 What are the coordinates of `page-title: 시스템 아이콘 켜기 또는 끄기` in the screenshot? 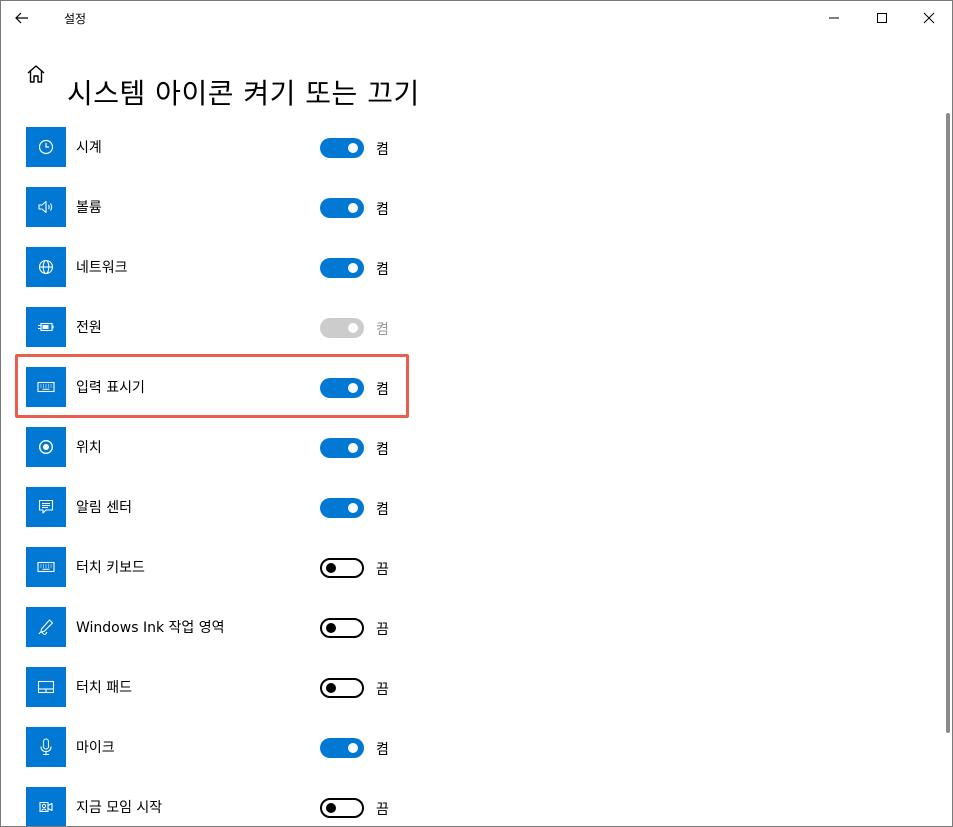 It's located at (243, 93).